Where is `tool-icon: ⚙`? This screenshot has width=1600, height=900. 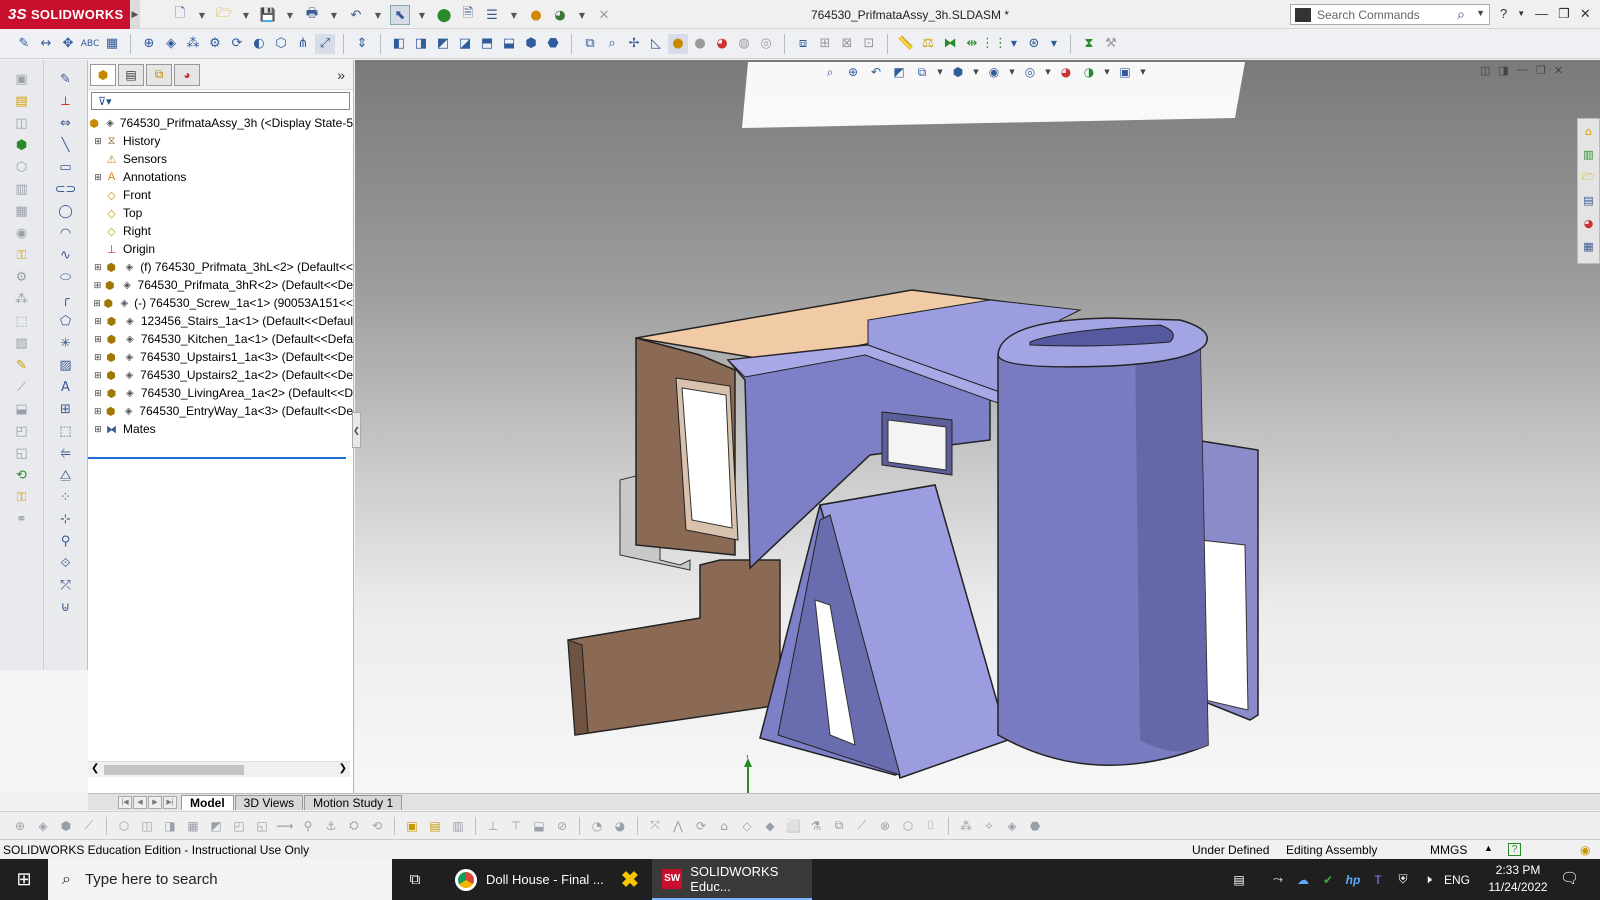
tool-icon: ⚙ is located at coordinates (22, 277).